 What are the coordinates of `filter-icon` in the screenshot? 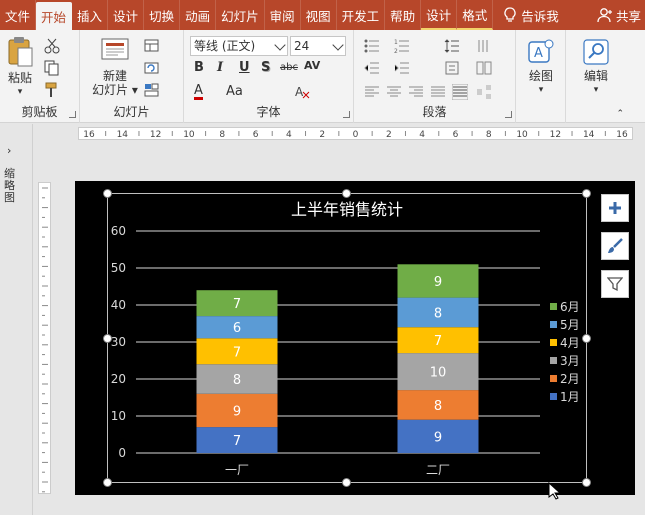 It's located at (615, 284).